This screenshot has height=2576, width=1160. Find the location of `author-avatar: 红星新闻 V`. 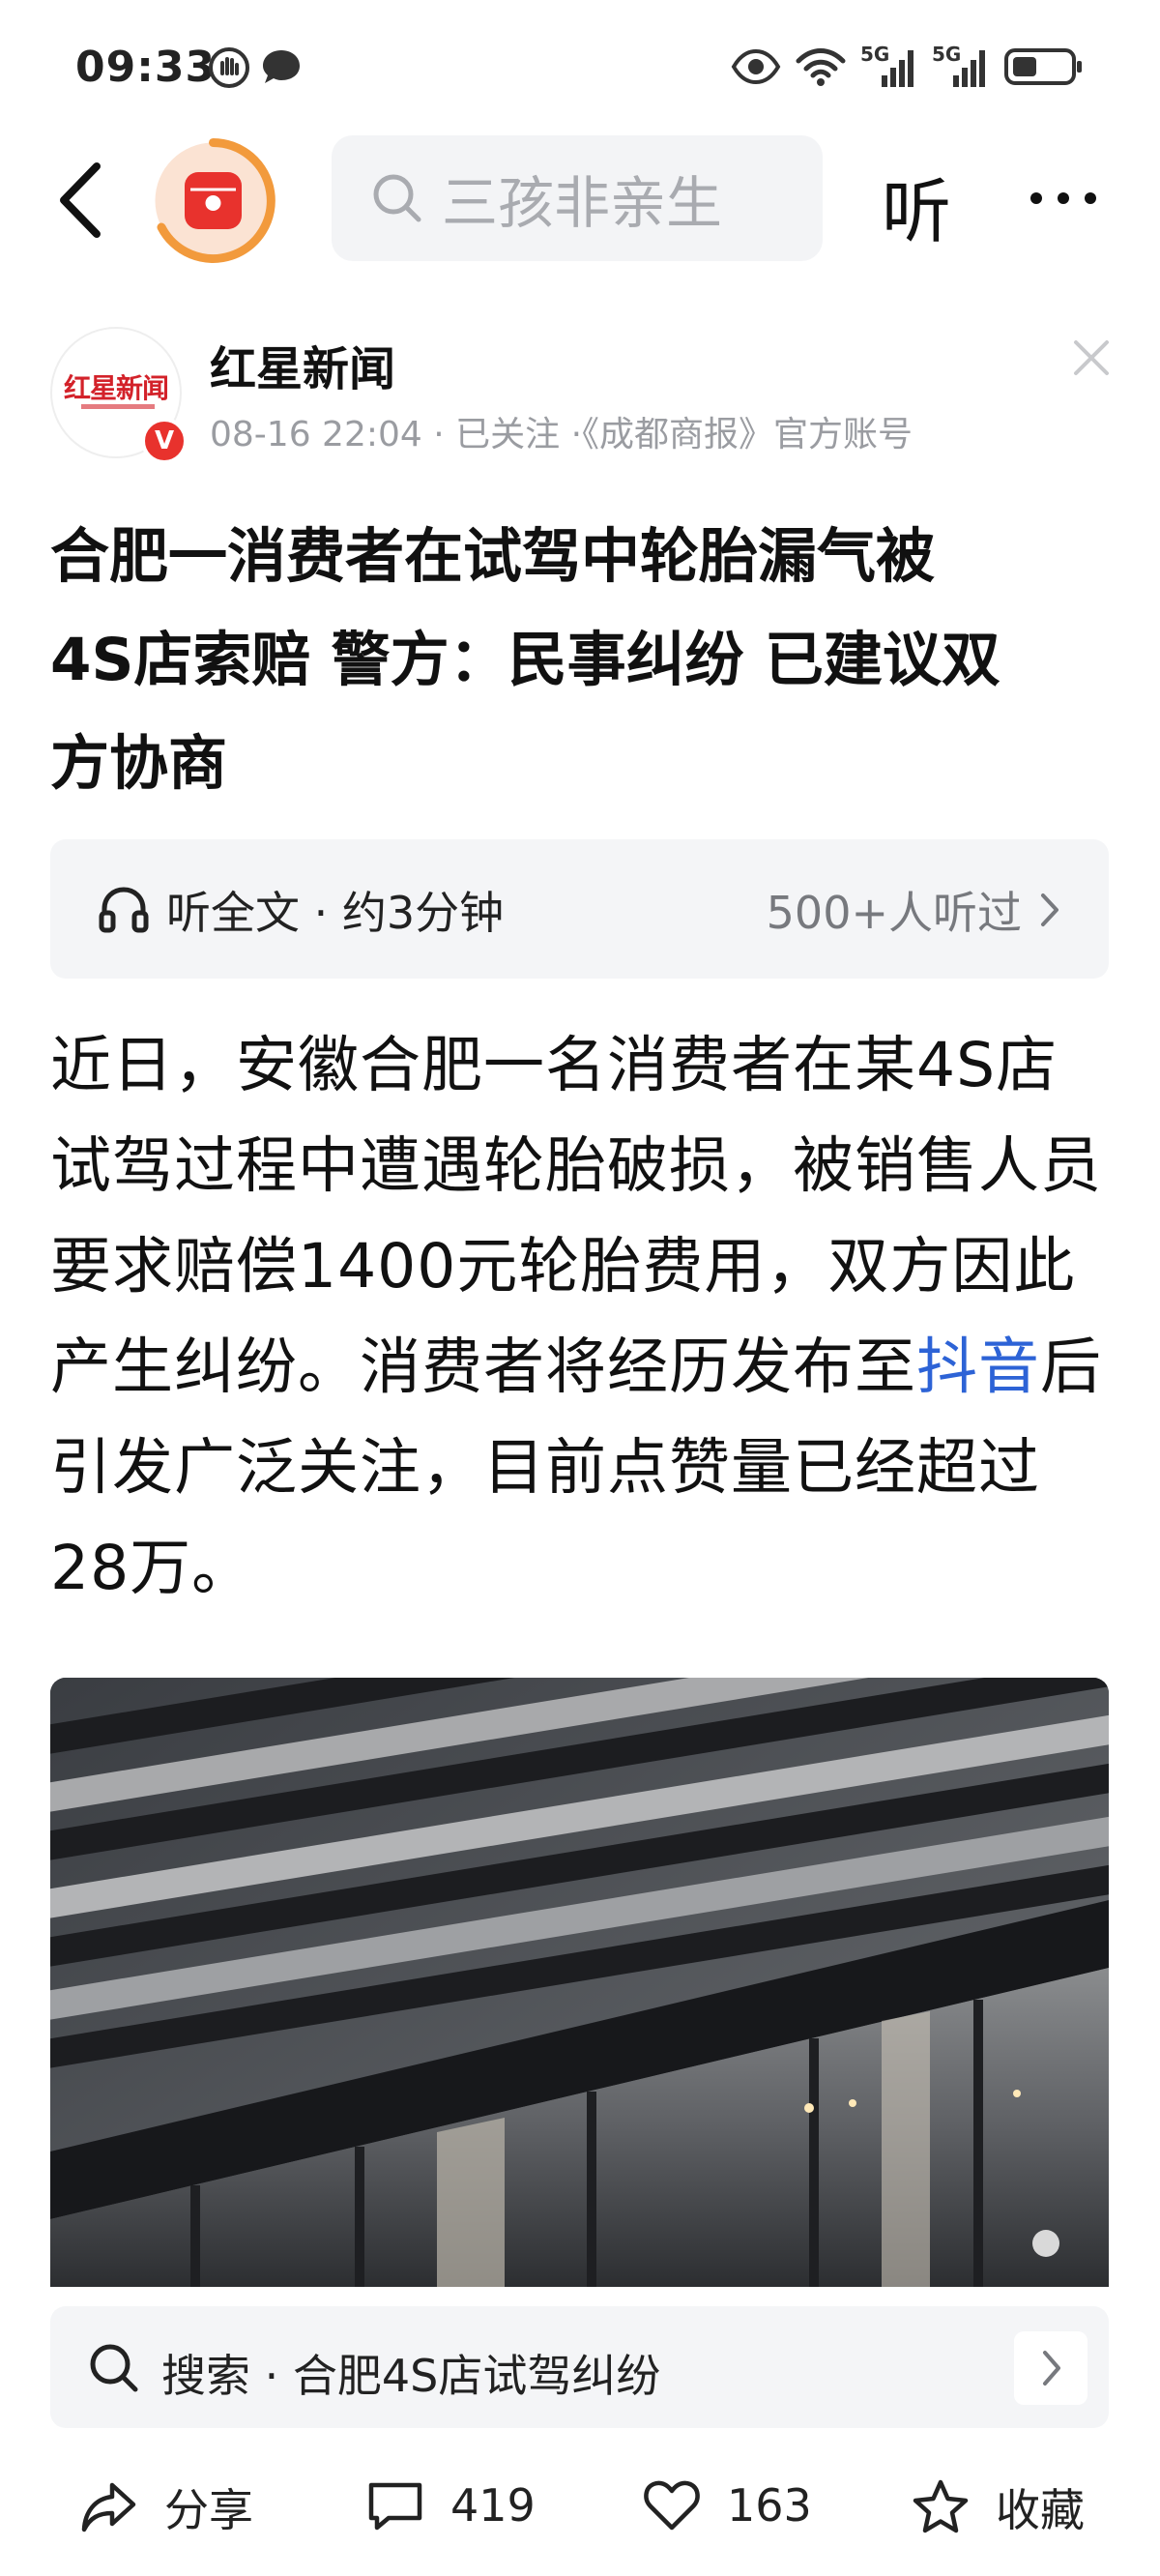

author-avatar: 红星新闻 V is located at coordinates (119, 395).